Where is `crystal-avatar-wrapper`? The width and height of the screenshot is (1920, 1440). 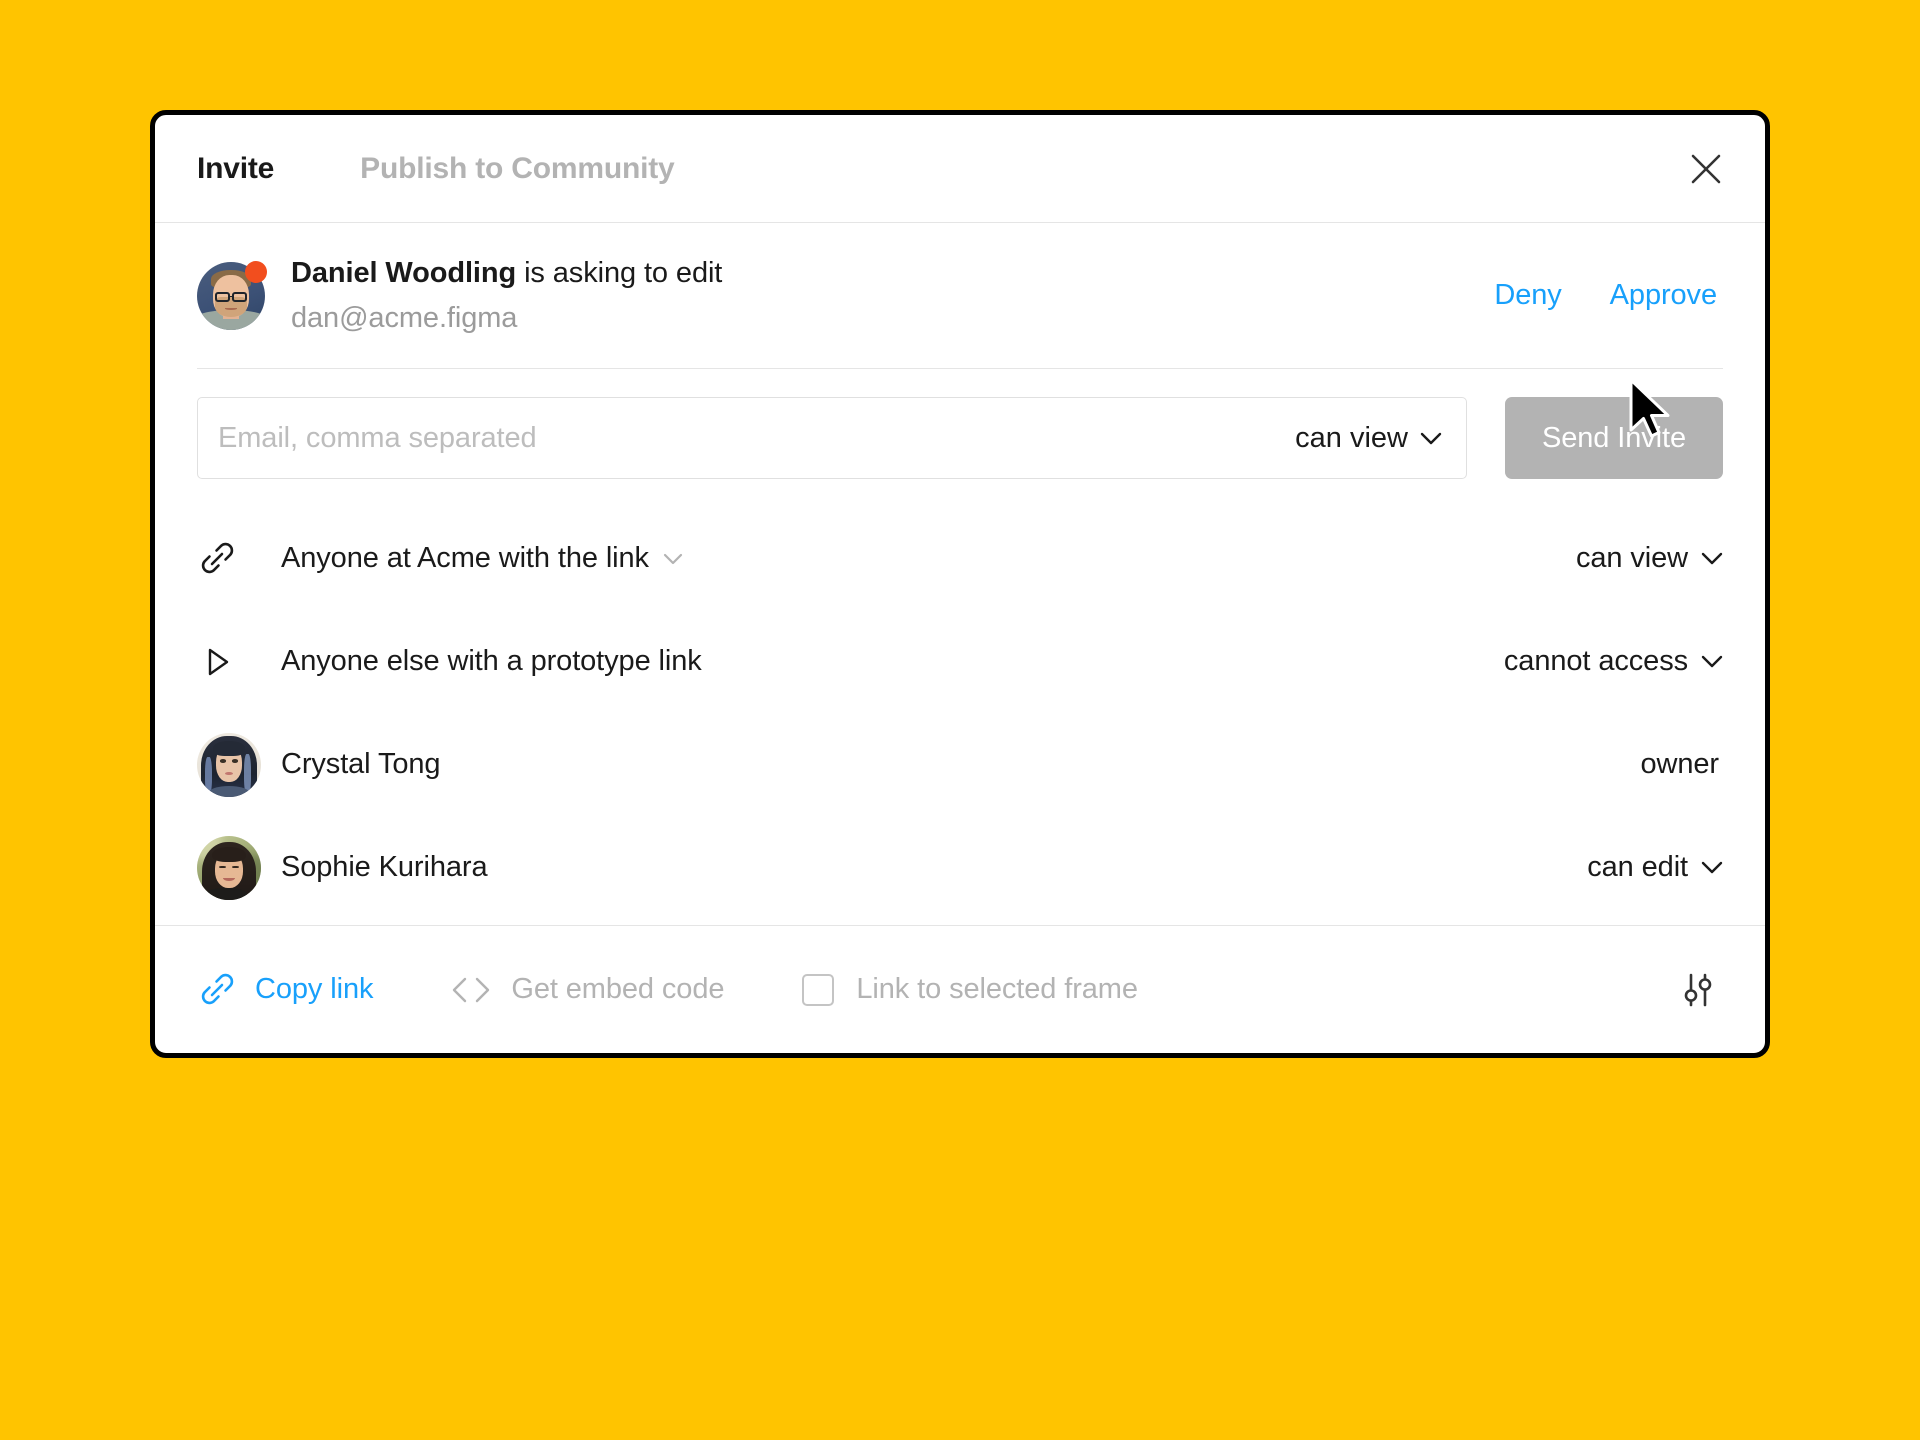
crystal-avatar-wrapper is located at coordinates (229, 764).